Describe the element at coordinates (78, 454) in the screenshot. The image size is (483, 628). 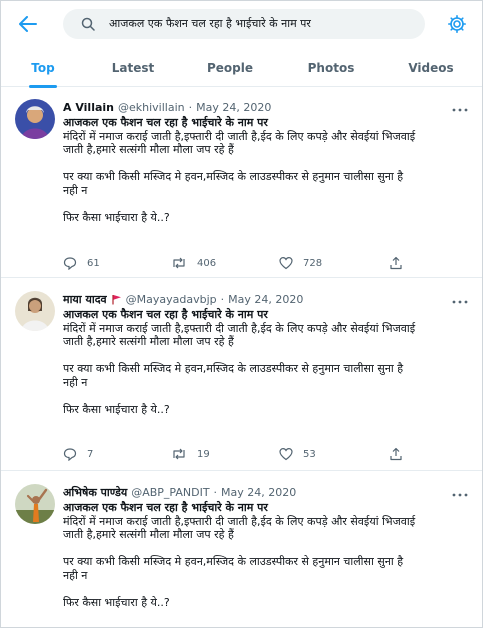
I see `reply-button: 7` at that location.